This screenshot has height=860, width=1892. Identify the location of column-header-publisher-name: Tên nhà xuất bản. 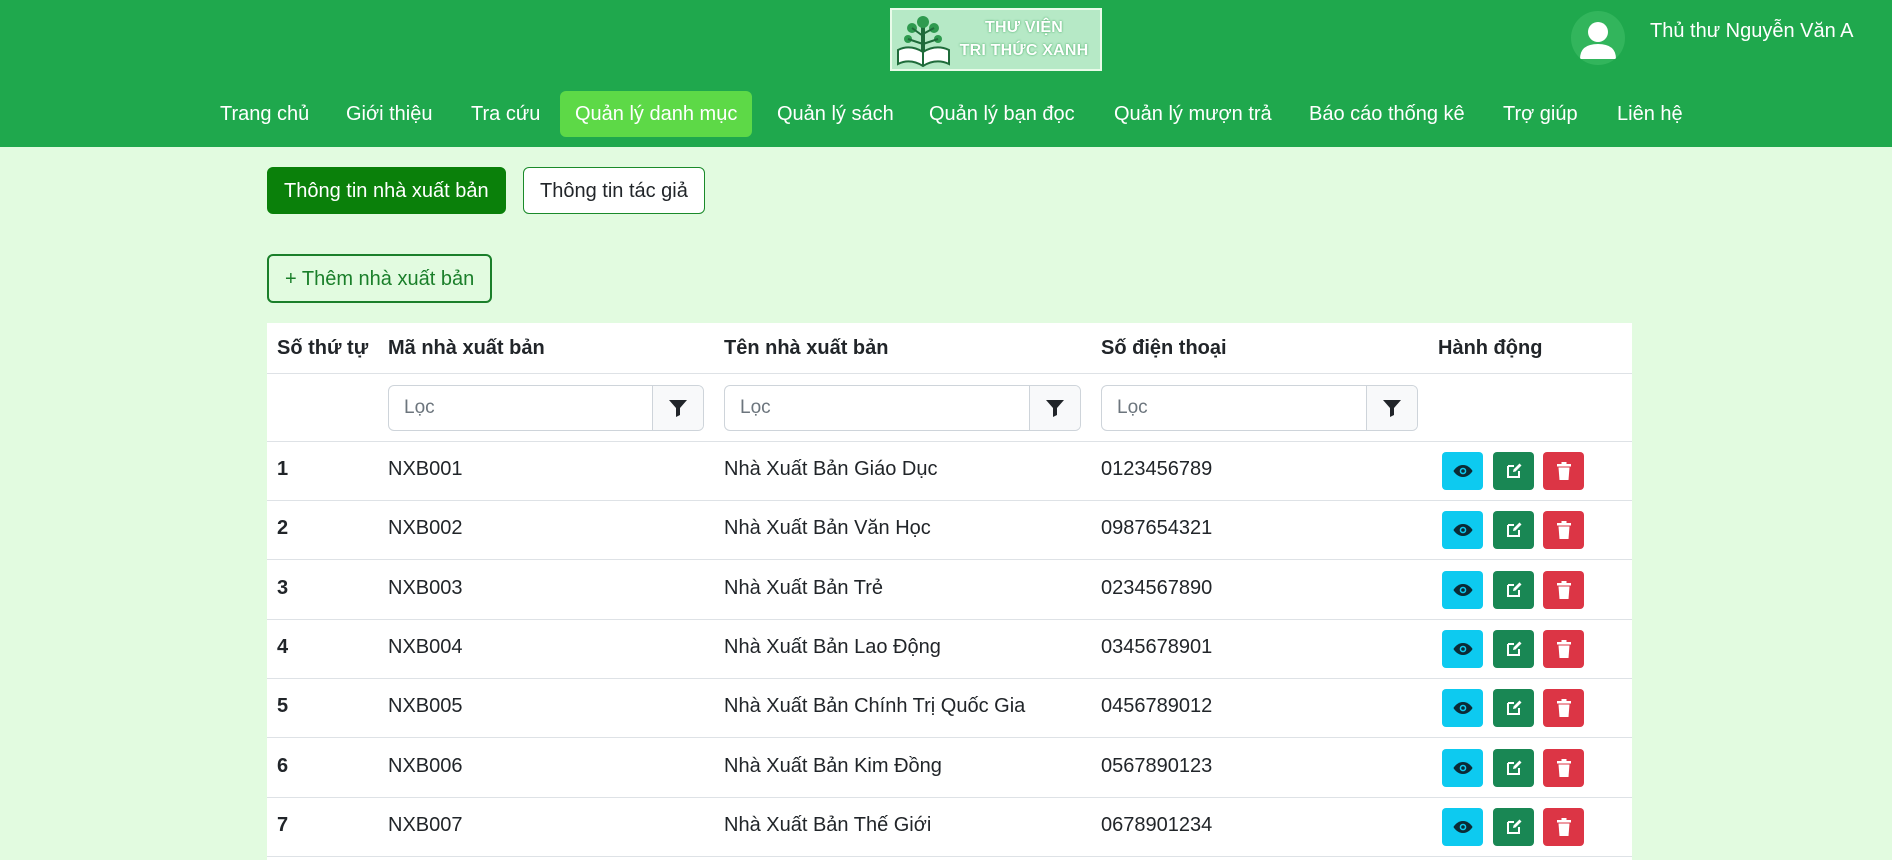
(806, 348).